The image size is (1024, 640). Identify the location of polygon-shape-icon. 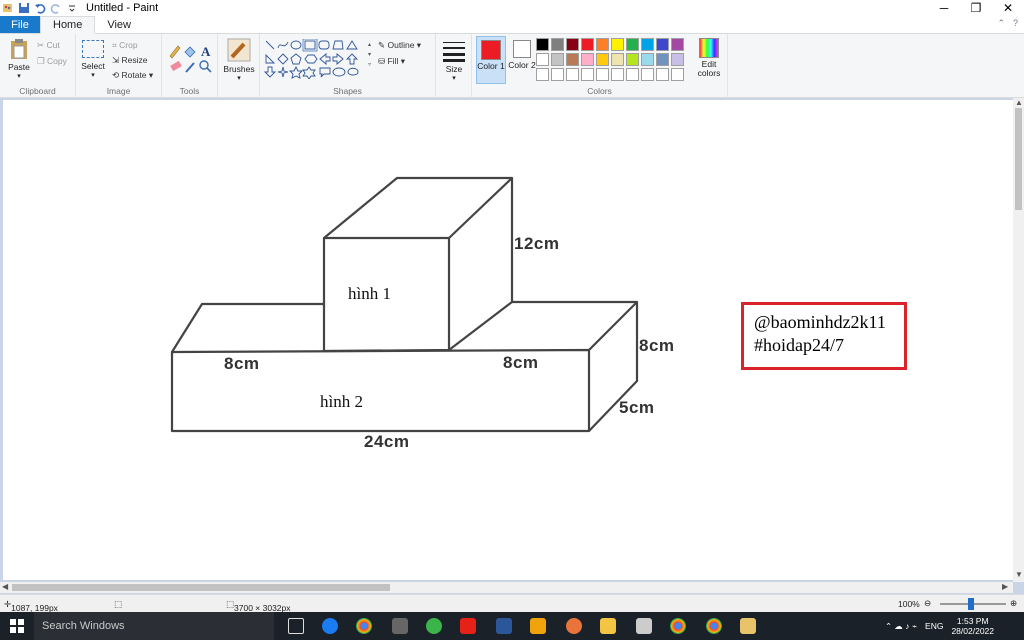
(338, 45).